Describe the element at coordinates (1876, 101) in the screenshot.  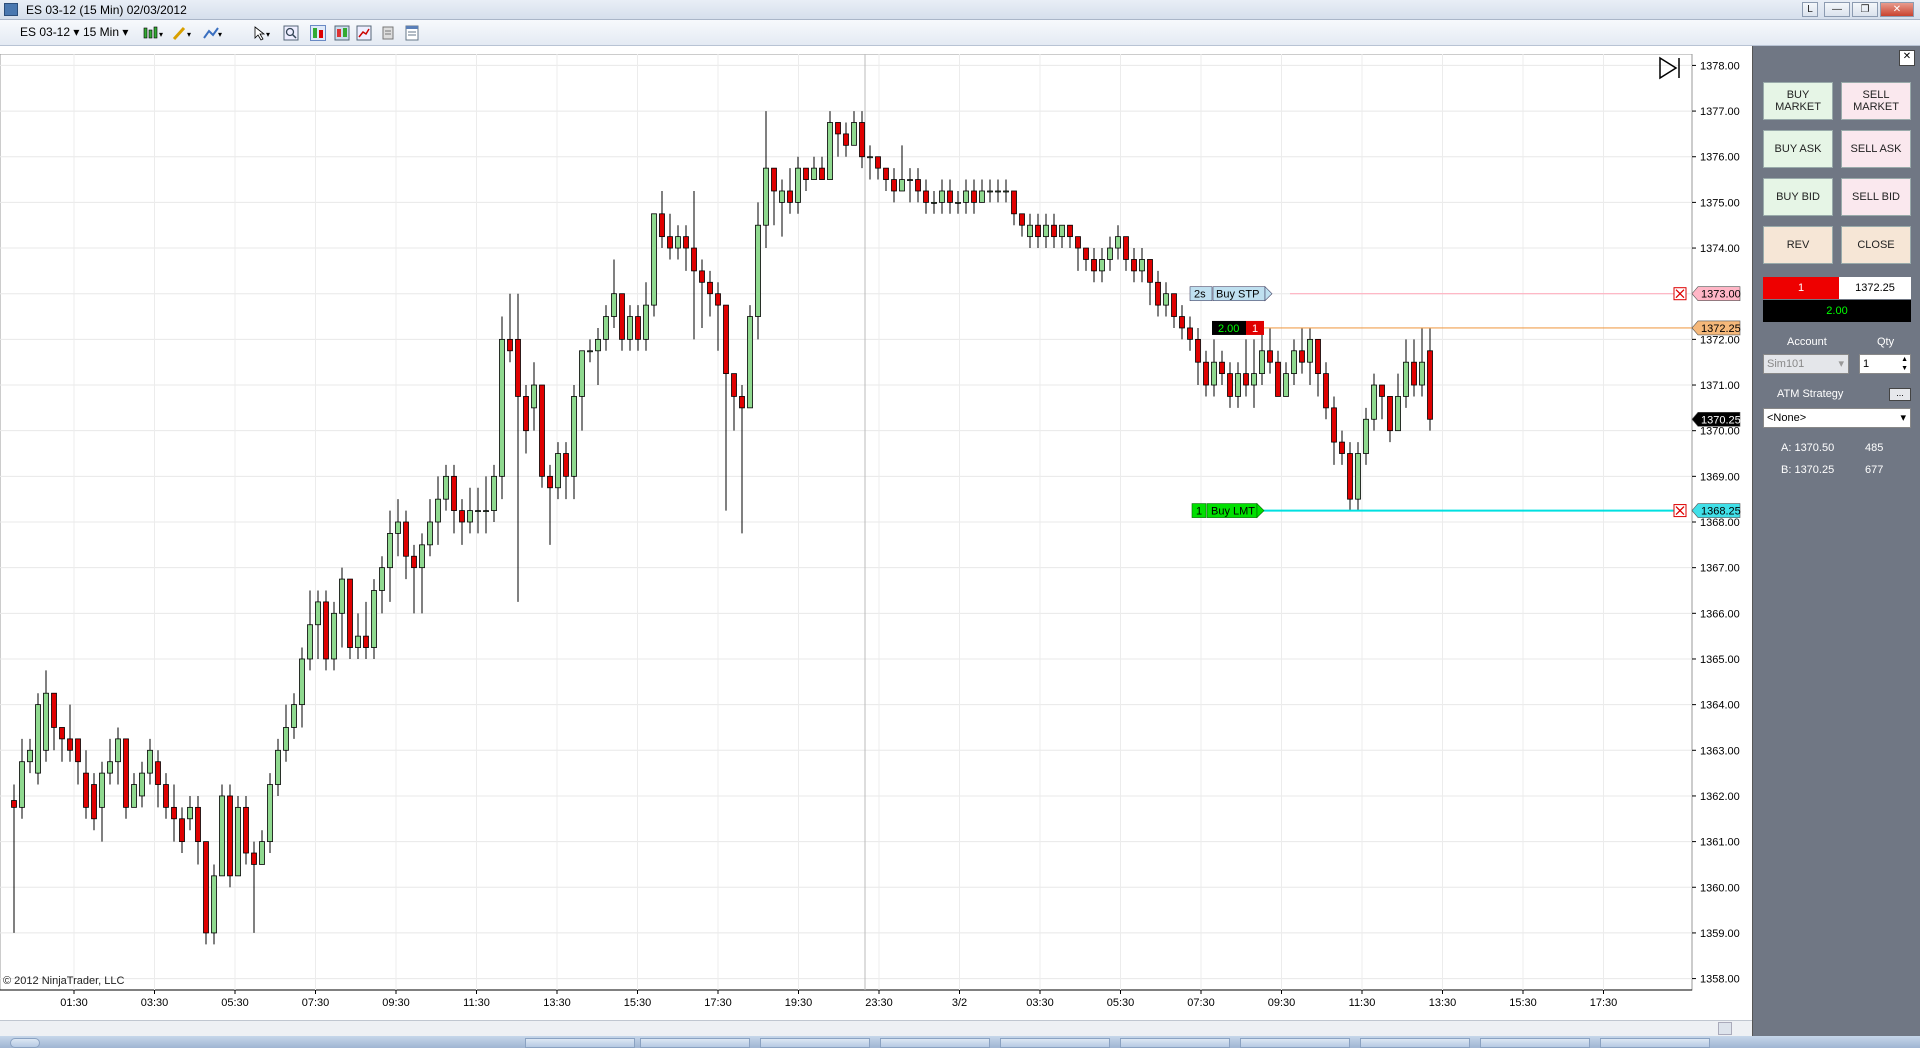
I see `sell-market-button: SELL MARKET` at that location.